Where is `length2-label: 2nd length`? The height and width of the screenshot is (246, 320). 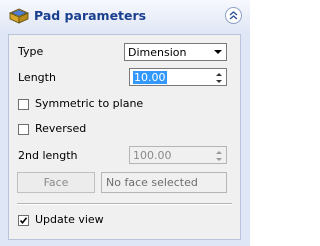
length2-label: 2nd length is located at coordinates (48, 155).